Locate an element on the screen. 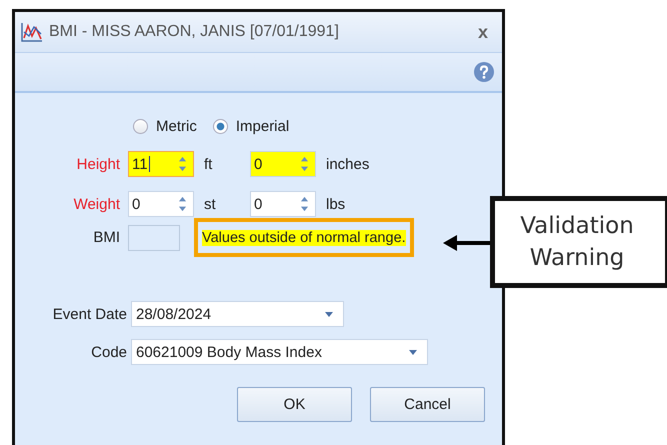 The image size is (667, 445). unit-label: lbs is located at coordinates (335, 204).